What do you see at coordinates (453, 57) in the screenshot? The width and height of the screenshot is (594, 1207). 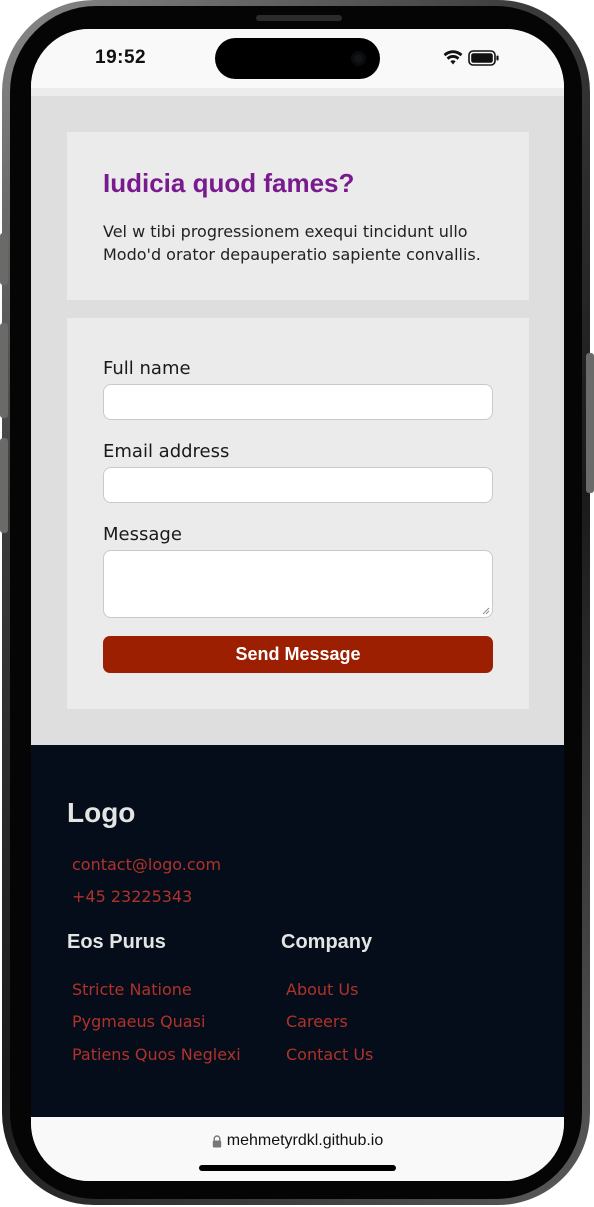 I see `wifi-icon` at bounding box center [453, 57].